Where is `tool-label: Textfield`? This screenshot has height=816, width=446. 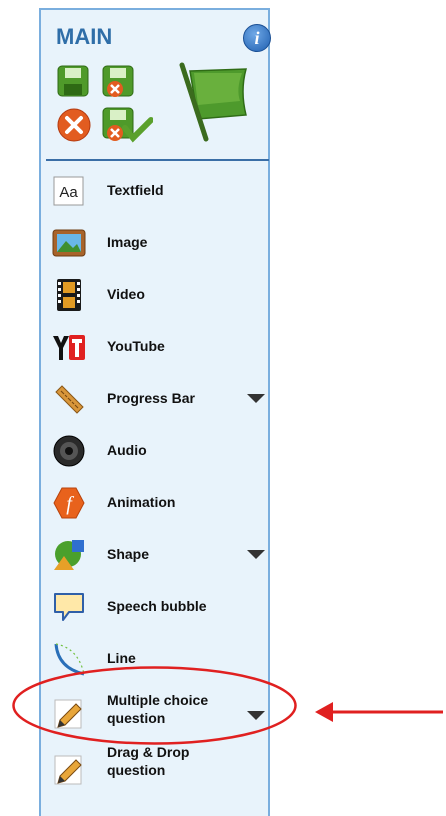
tool-label: Textfield is located at coordinates (135, 190).